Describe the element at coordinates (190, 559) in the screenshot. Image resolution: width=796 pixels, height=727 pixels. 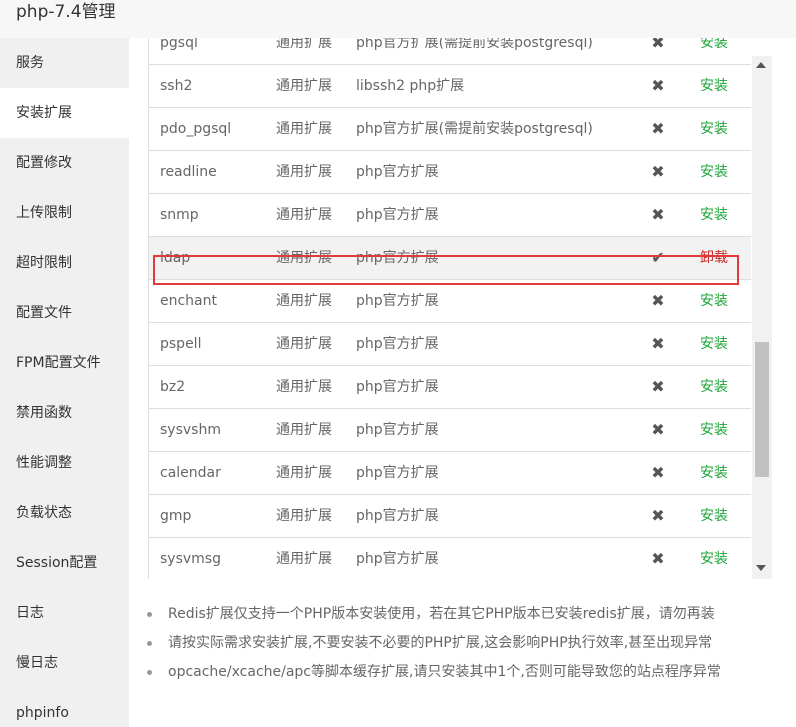
I see `extension-name: sysvmsg` at that location.